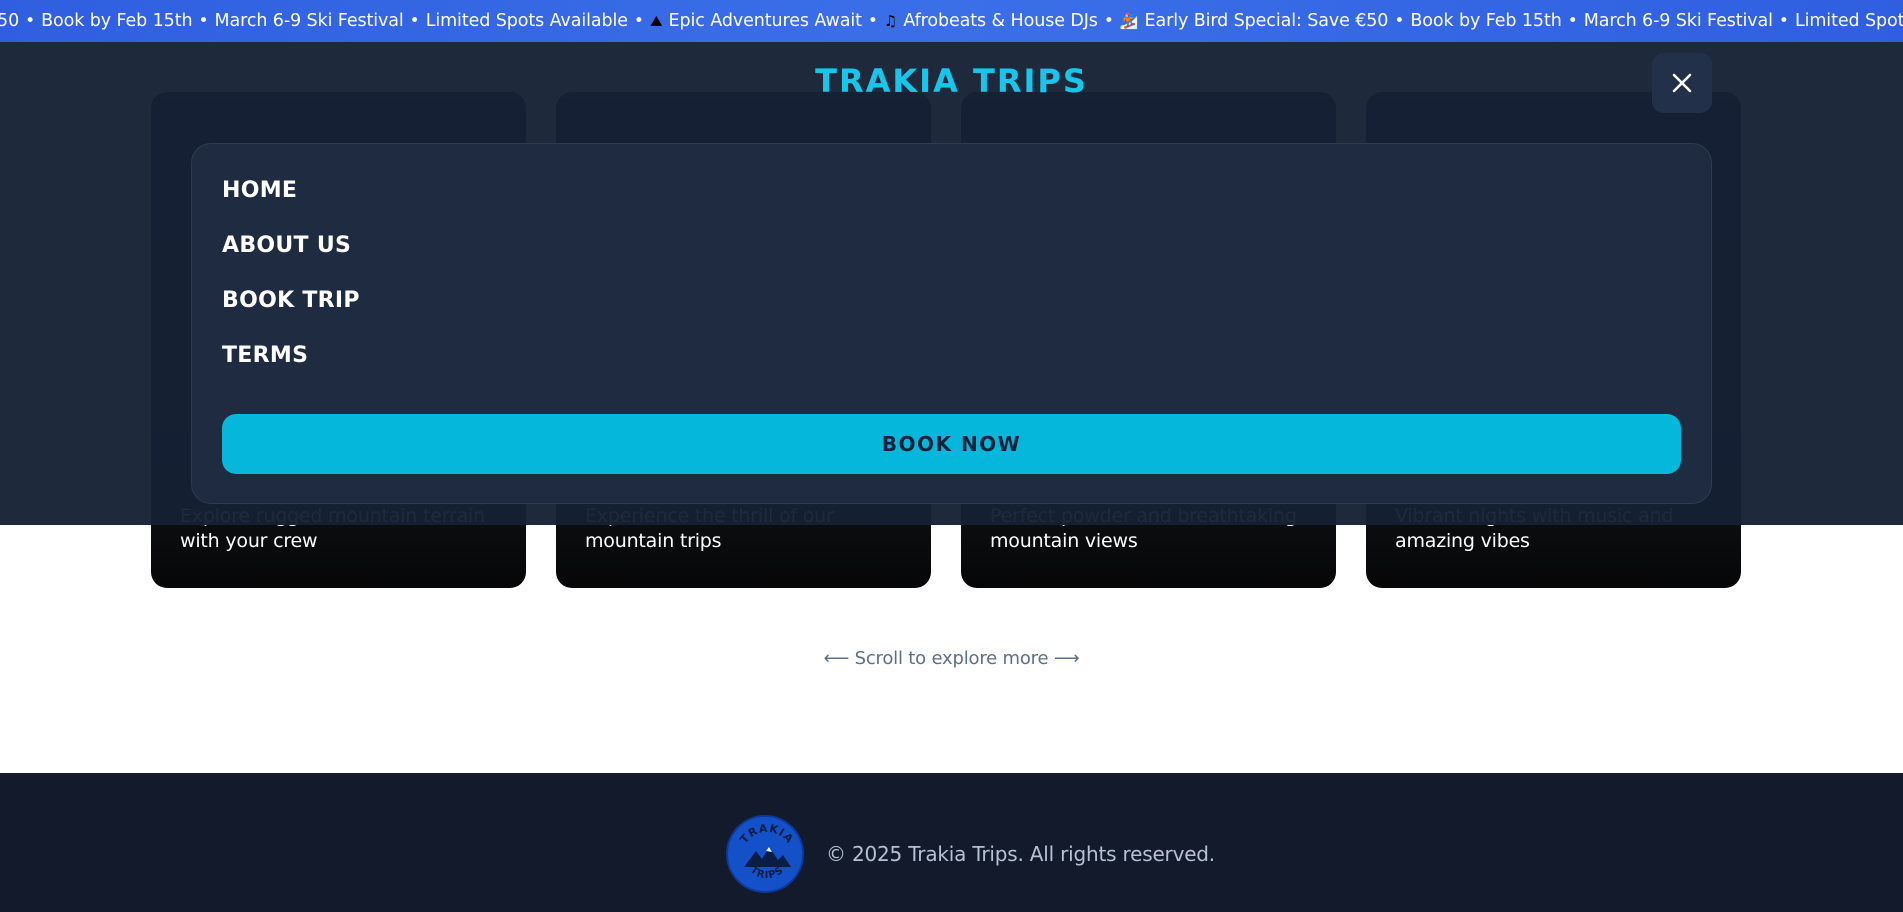  What do you see at coordinates (767, 852) in the screenshot?
I see `mountain-logo-icon: TRAKIA TRIPS` at bounding box center [767, 852].